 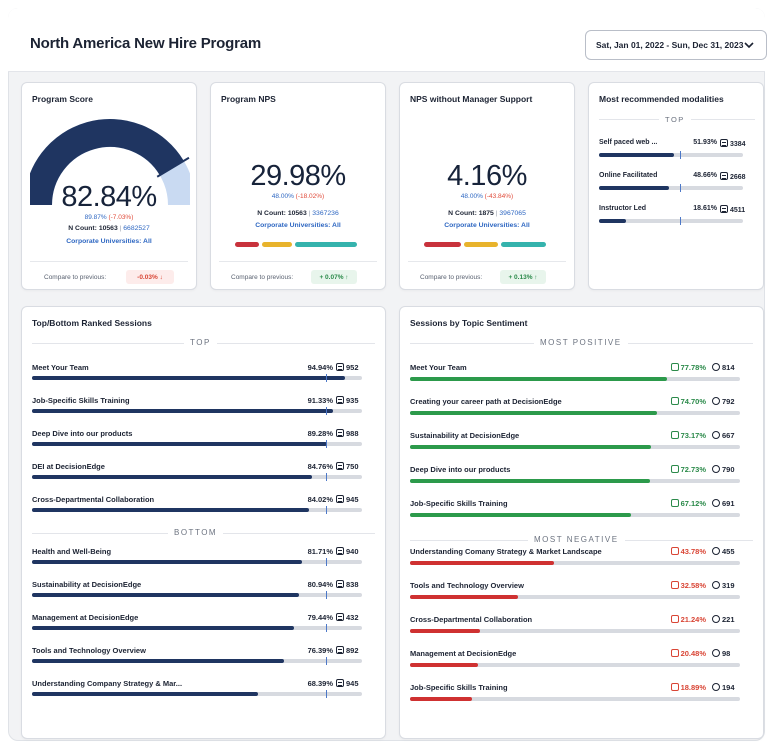 What do you see at coordinates (92, 323) in the screenshot?
I see `card-title: Top/Bottom Ranked Sessions` at bounding box center [92, 323].